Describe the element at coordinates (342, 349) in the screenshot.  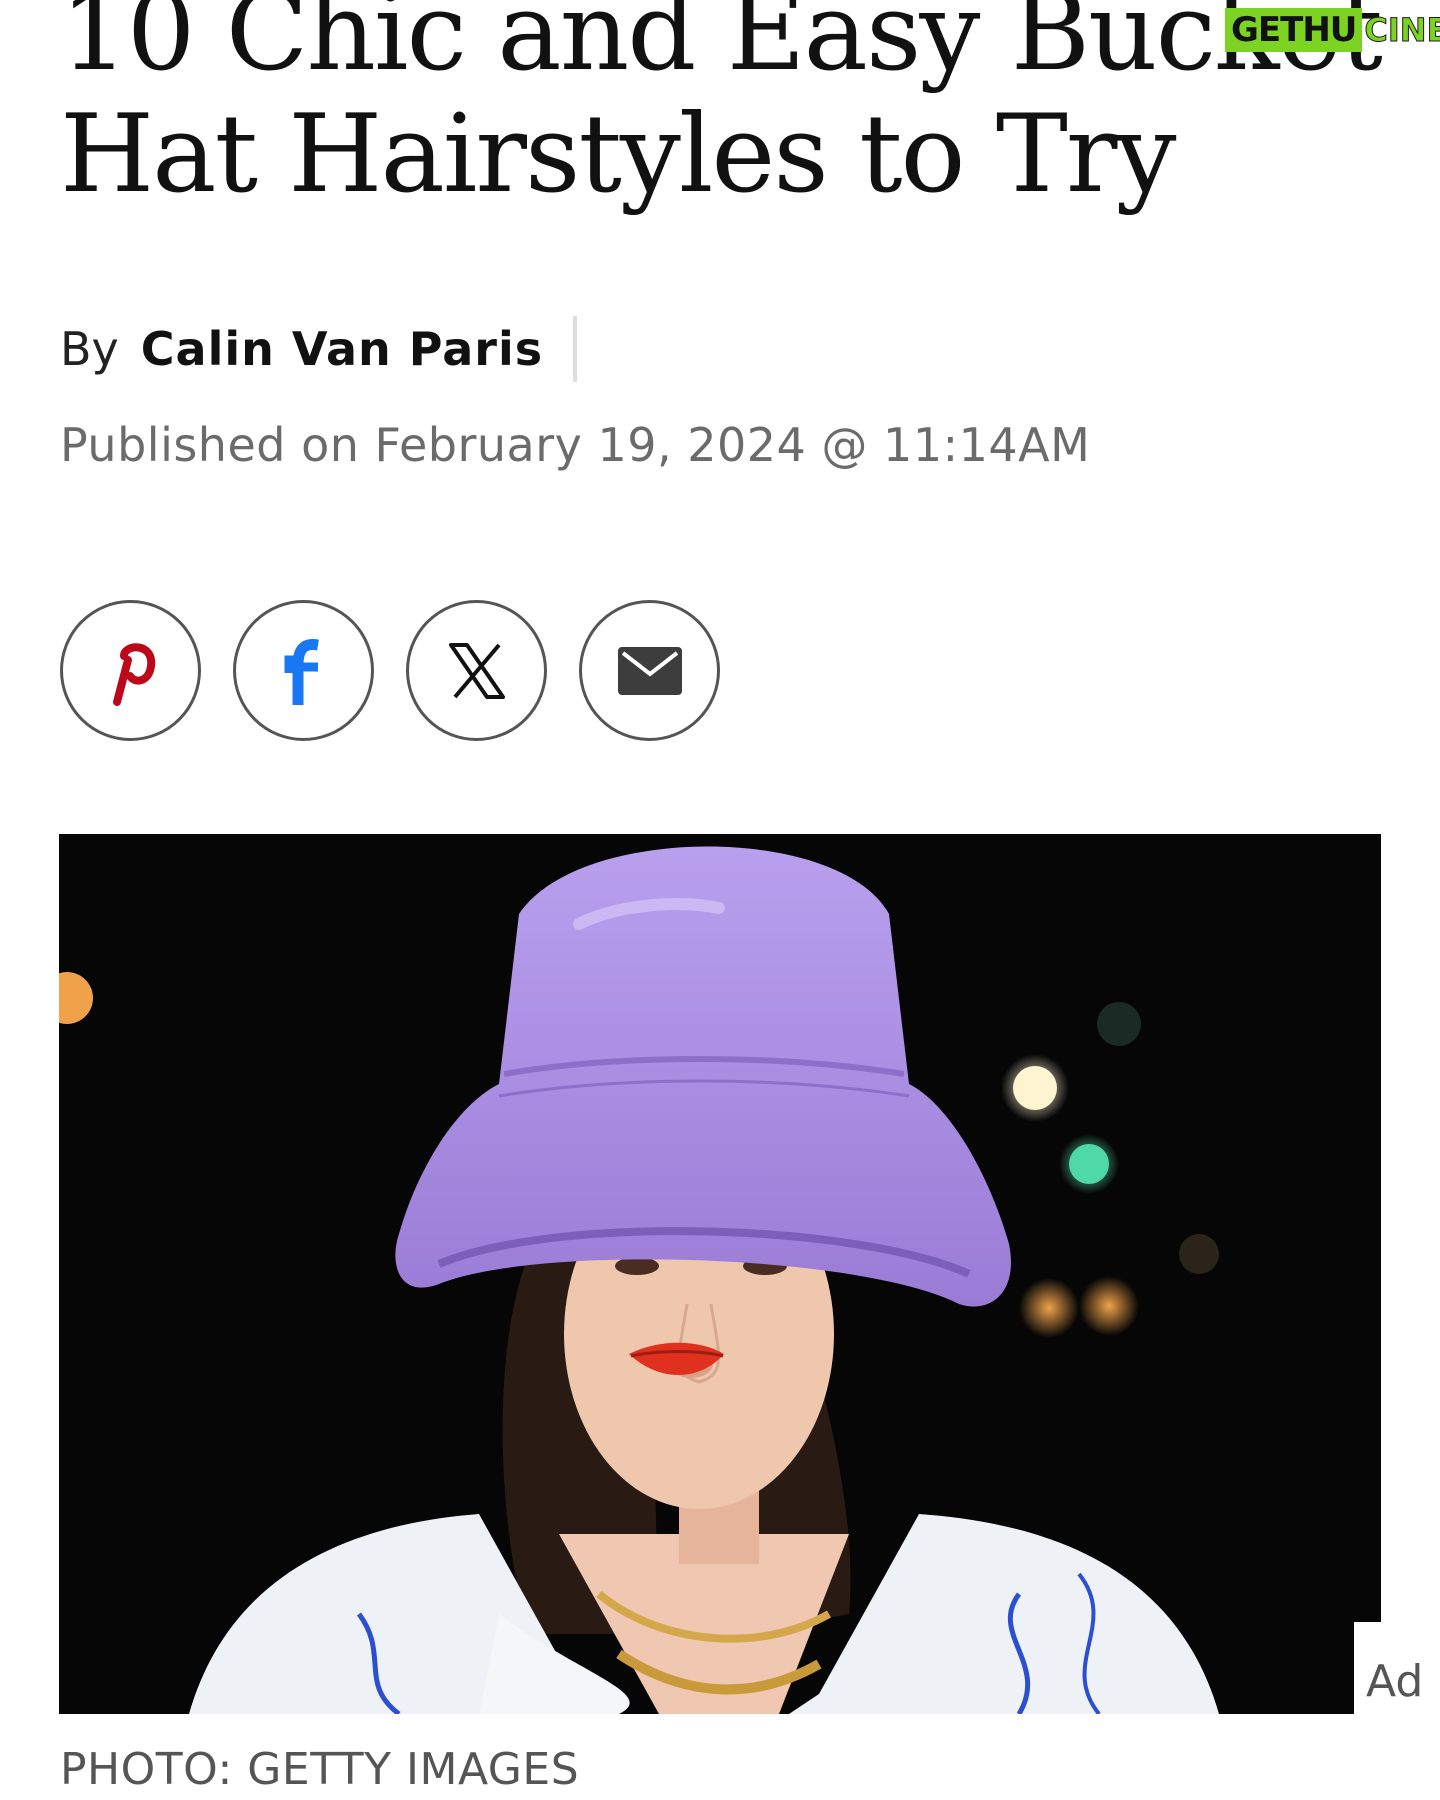
I see `author-link: Calin Van Paris` at that location.